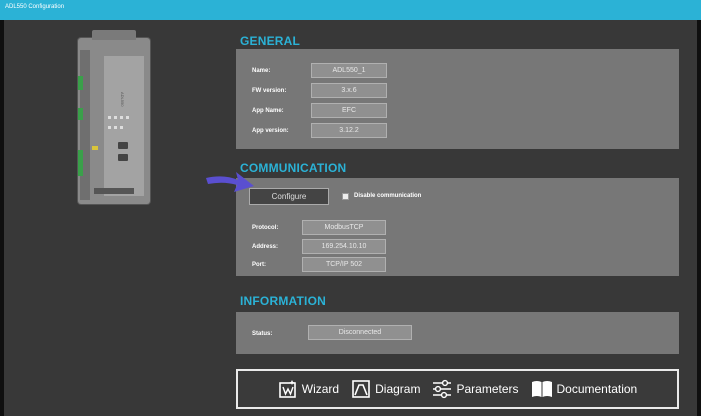 This screenshot has width=701, height=416. What do you see at coordinates (269, 91) in the screenshot?
I see `fw-version-label: FW version:` at bounding box center [269, 91].